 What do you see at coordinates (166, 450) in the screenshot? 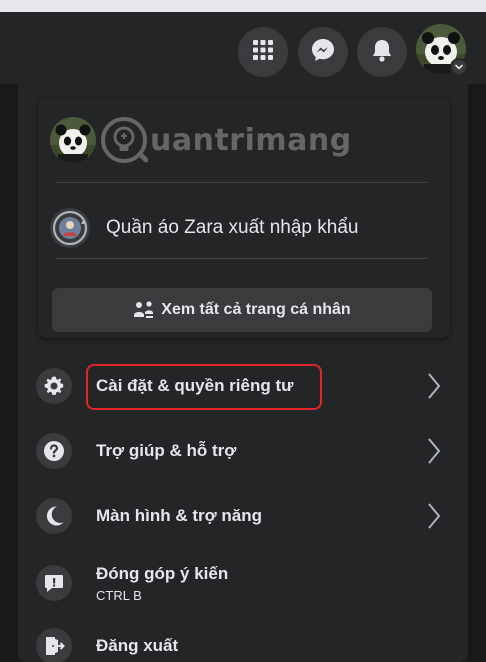
I see `menu-item-label: Trợ giúp & hỗ trợ` at bounding box center [166, 450].